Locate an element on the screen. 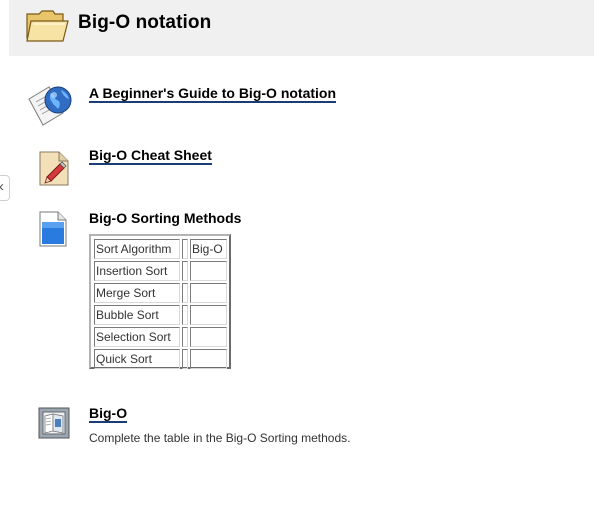 This screenshot has height=506, width=594. table-row: Insertion Sort is located at coordinates (160, 271).